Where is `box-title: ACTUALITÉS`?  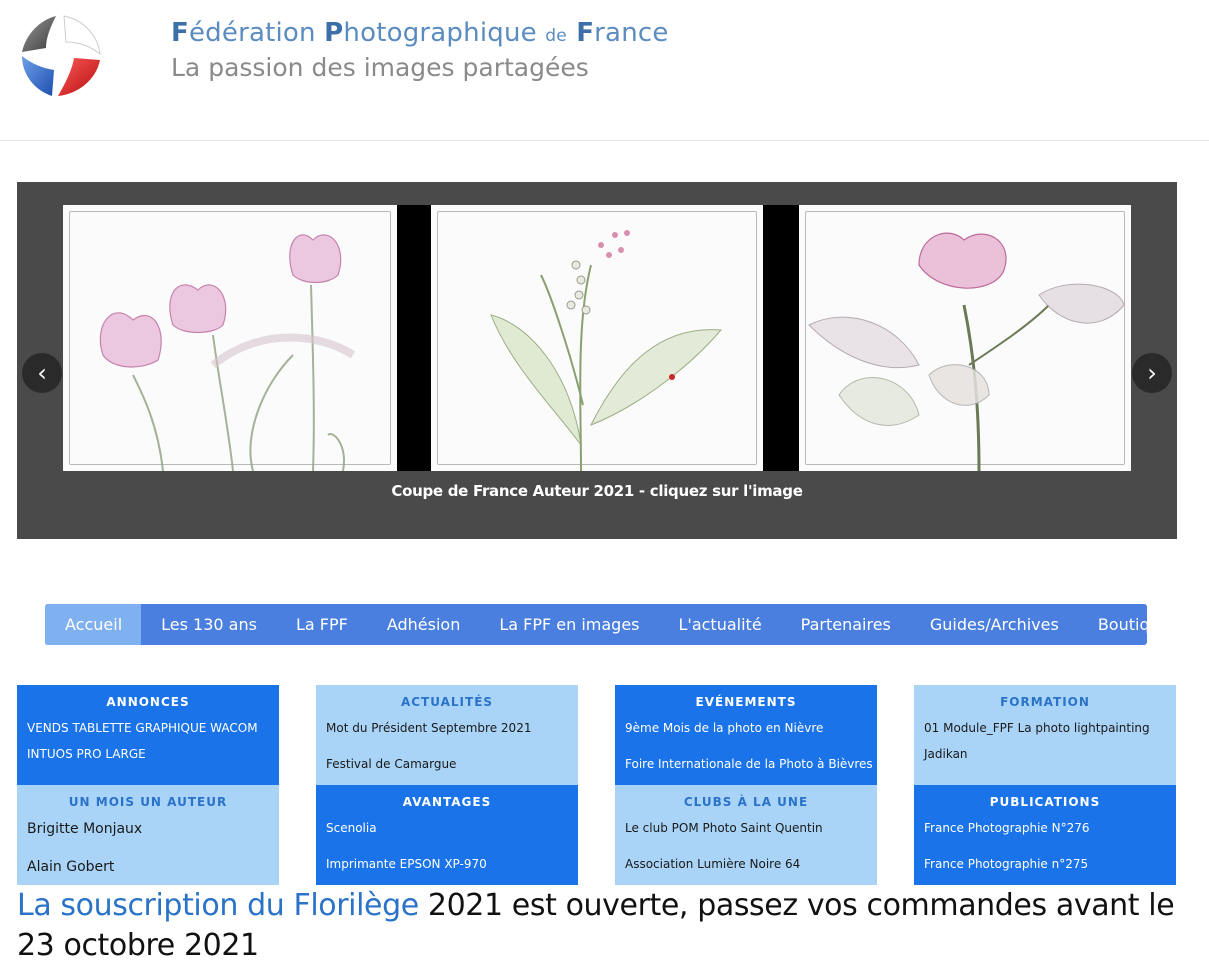
box-title: ACTUALITÉS is located at coordinates (447, 702).